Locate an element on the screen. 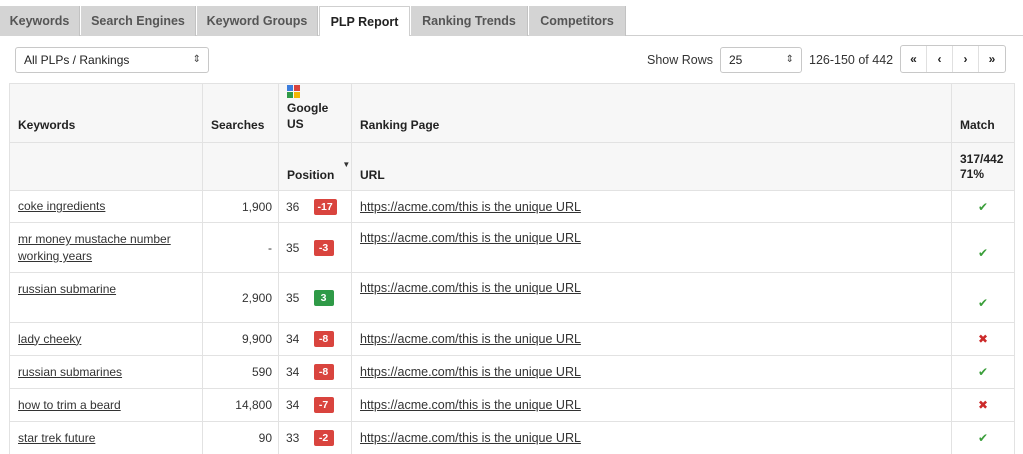  rows-per-page-value: 25 is located at coordinates (736, 60).